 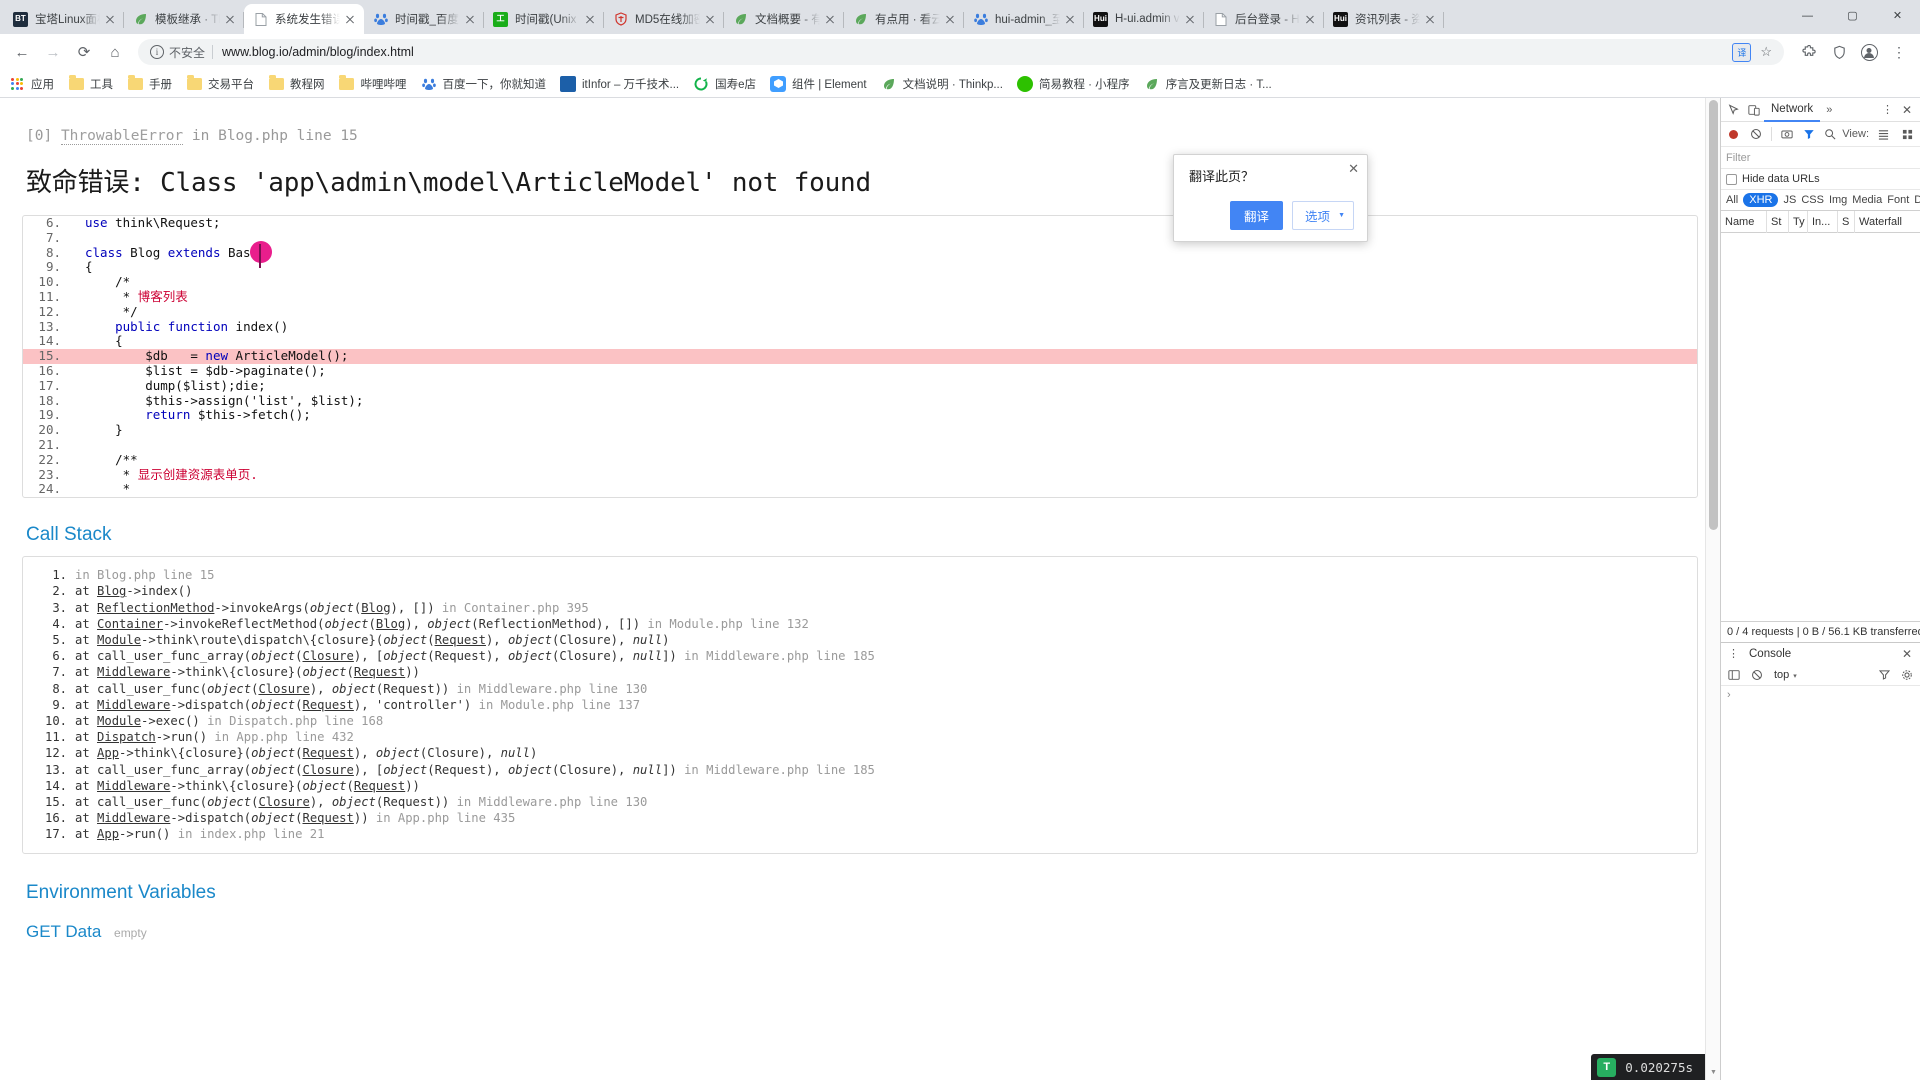 I want to click on exception-type-link: ThrowableError, so click(x=122, y=136).